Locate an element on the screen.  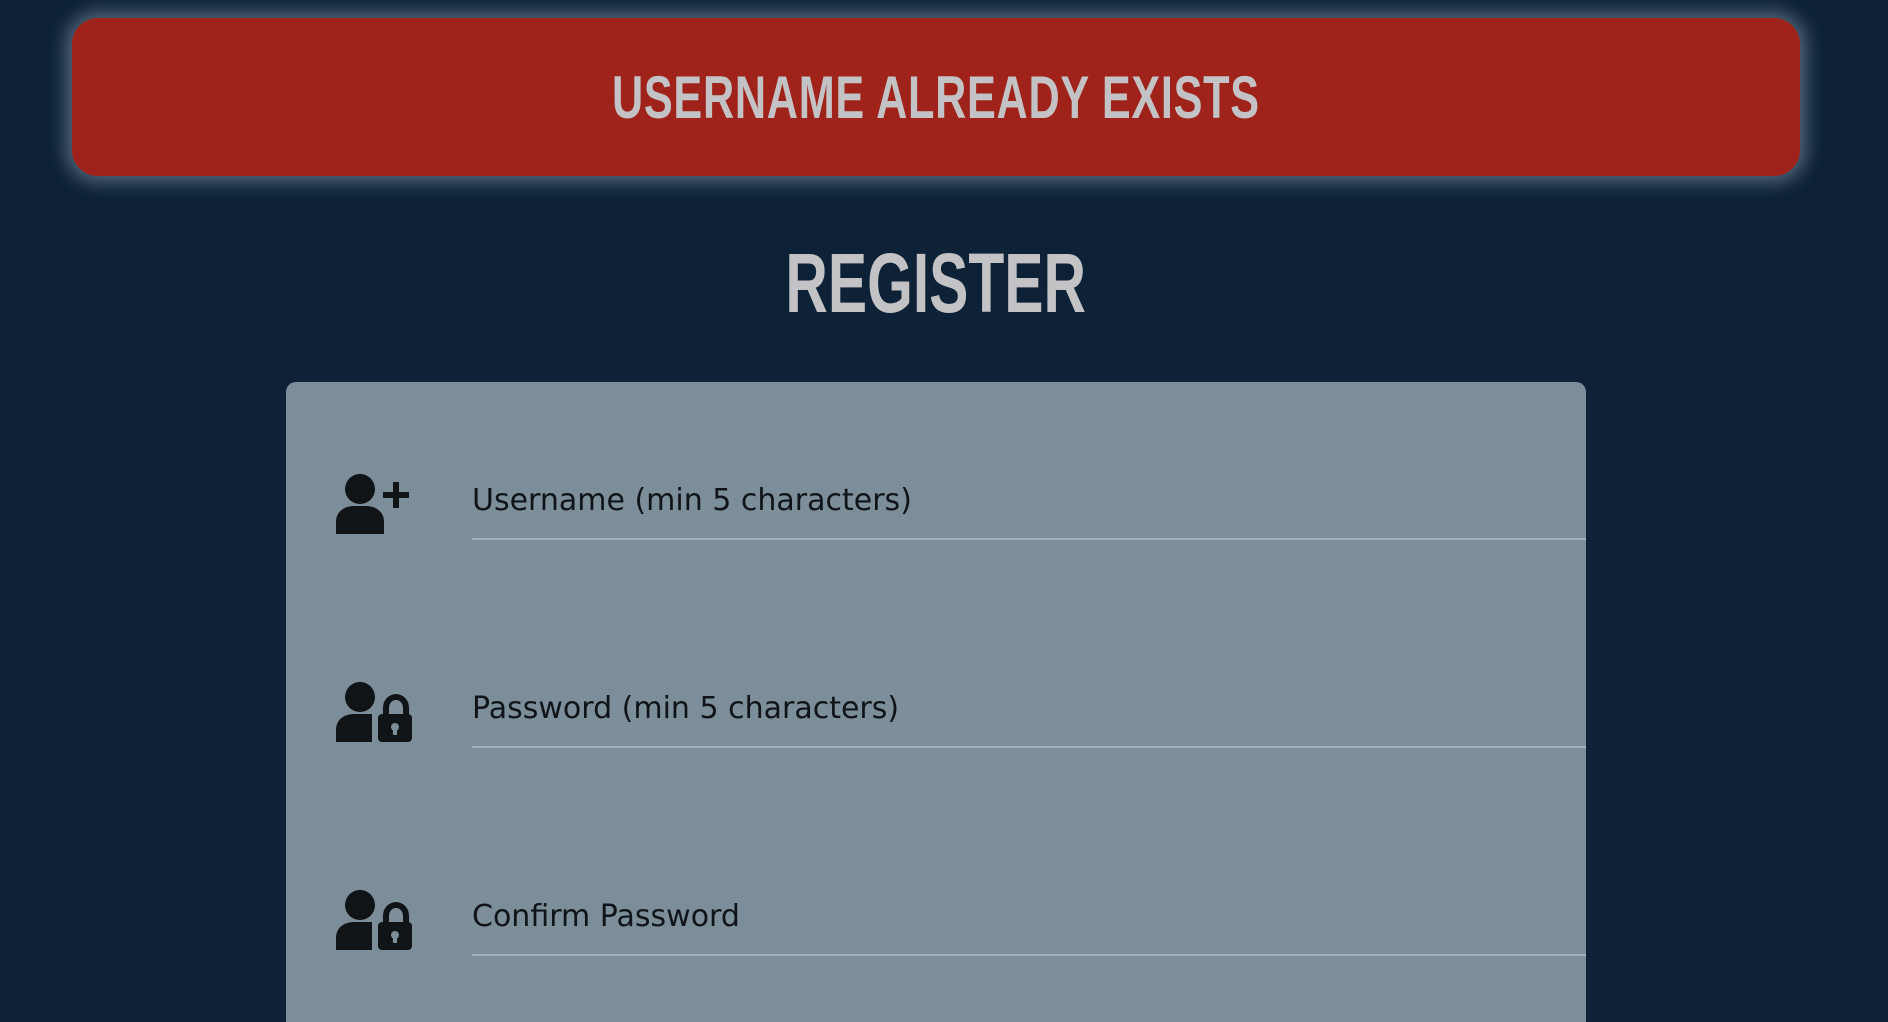
confirm-password-input is located at coordinates (1029, 916).